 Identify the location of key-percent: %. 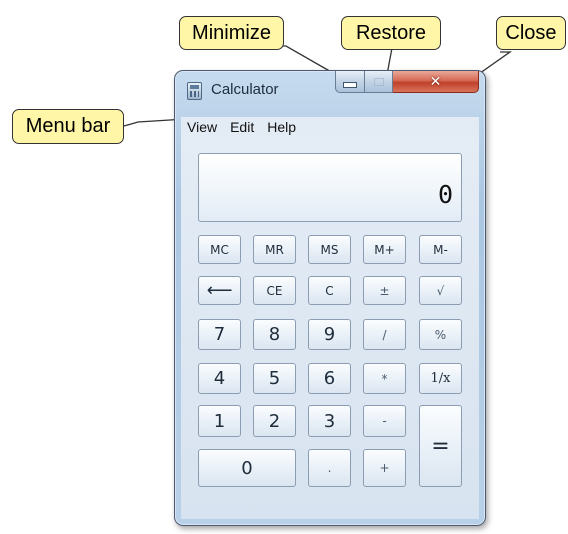
(440, 334).